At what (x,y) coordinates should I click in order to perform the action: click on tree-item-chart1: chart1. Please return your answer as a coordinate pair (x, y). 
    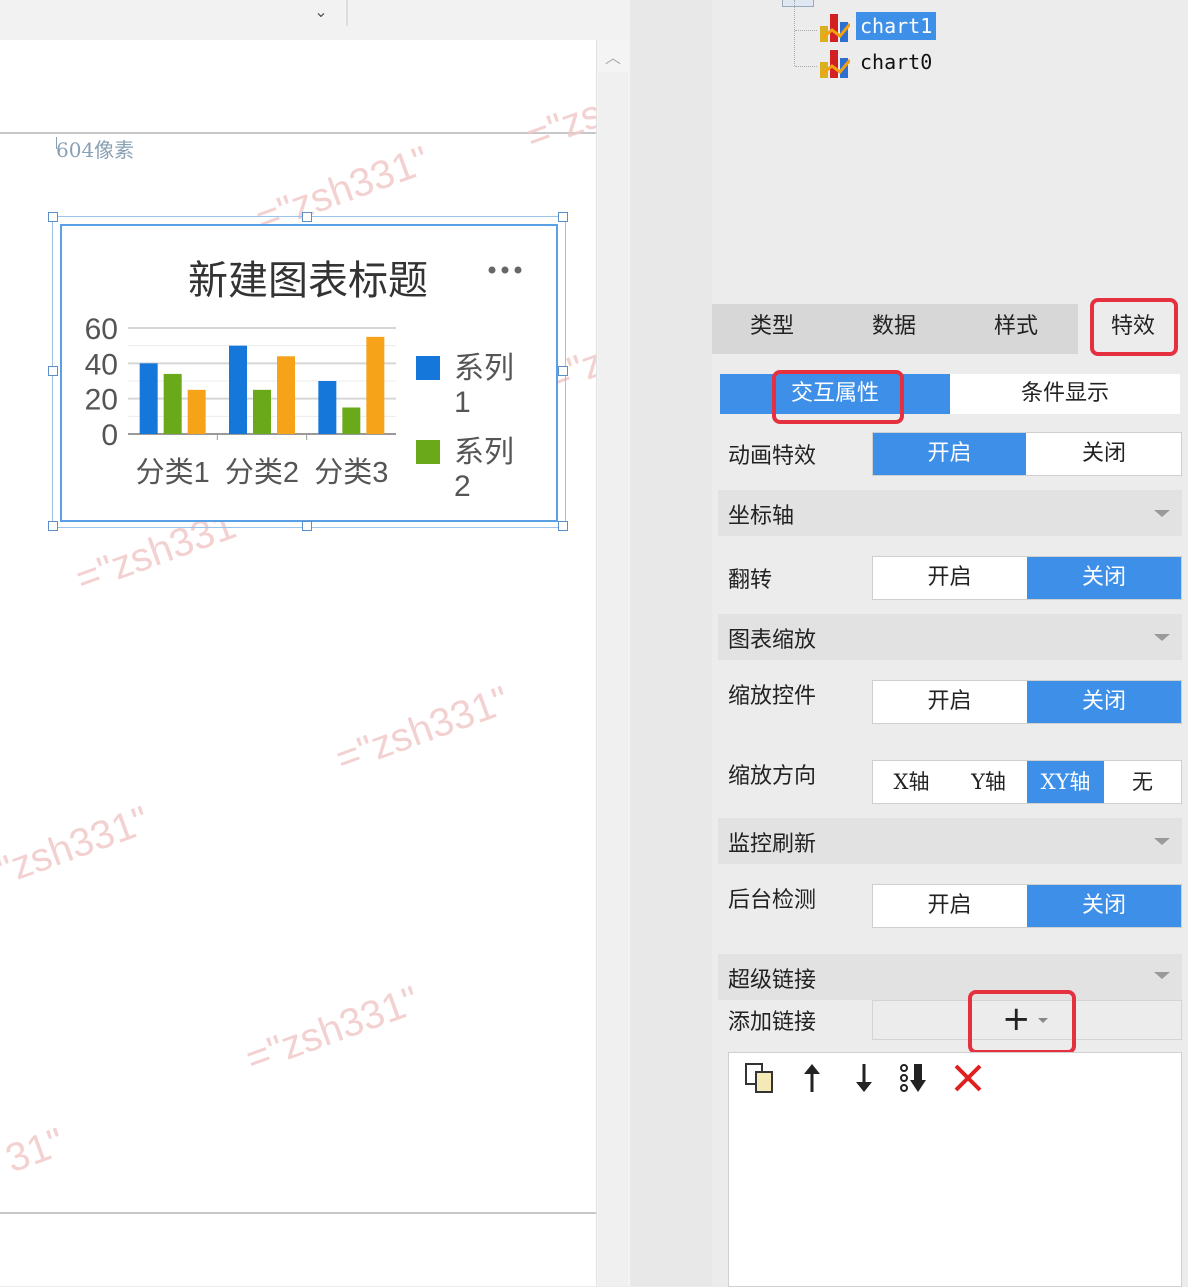
    Looking at the image, I should click on (896, 26).